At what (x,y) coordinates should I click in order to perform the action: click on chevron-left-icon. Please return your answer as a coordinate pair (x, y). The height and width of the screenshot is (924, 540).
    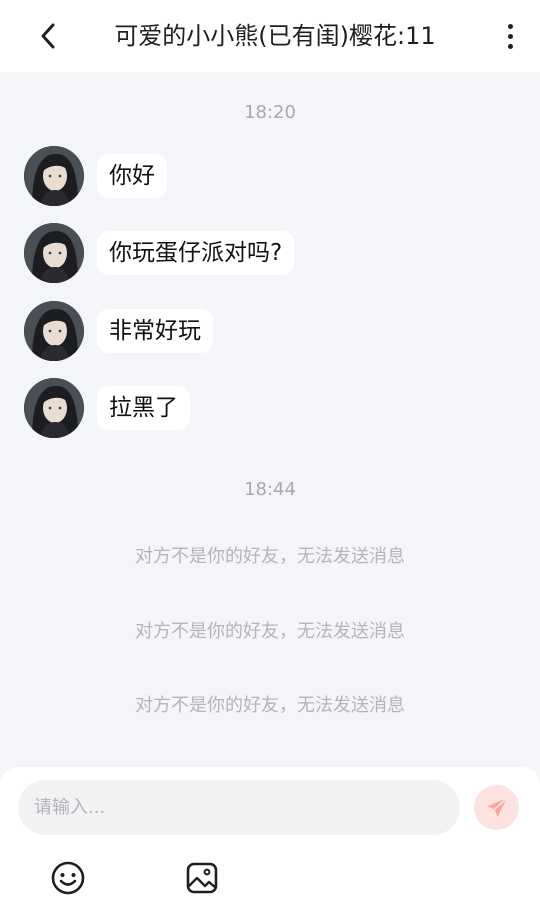
    Looking at the image, I should click on (48, 36).